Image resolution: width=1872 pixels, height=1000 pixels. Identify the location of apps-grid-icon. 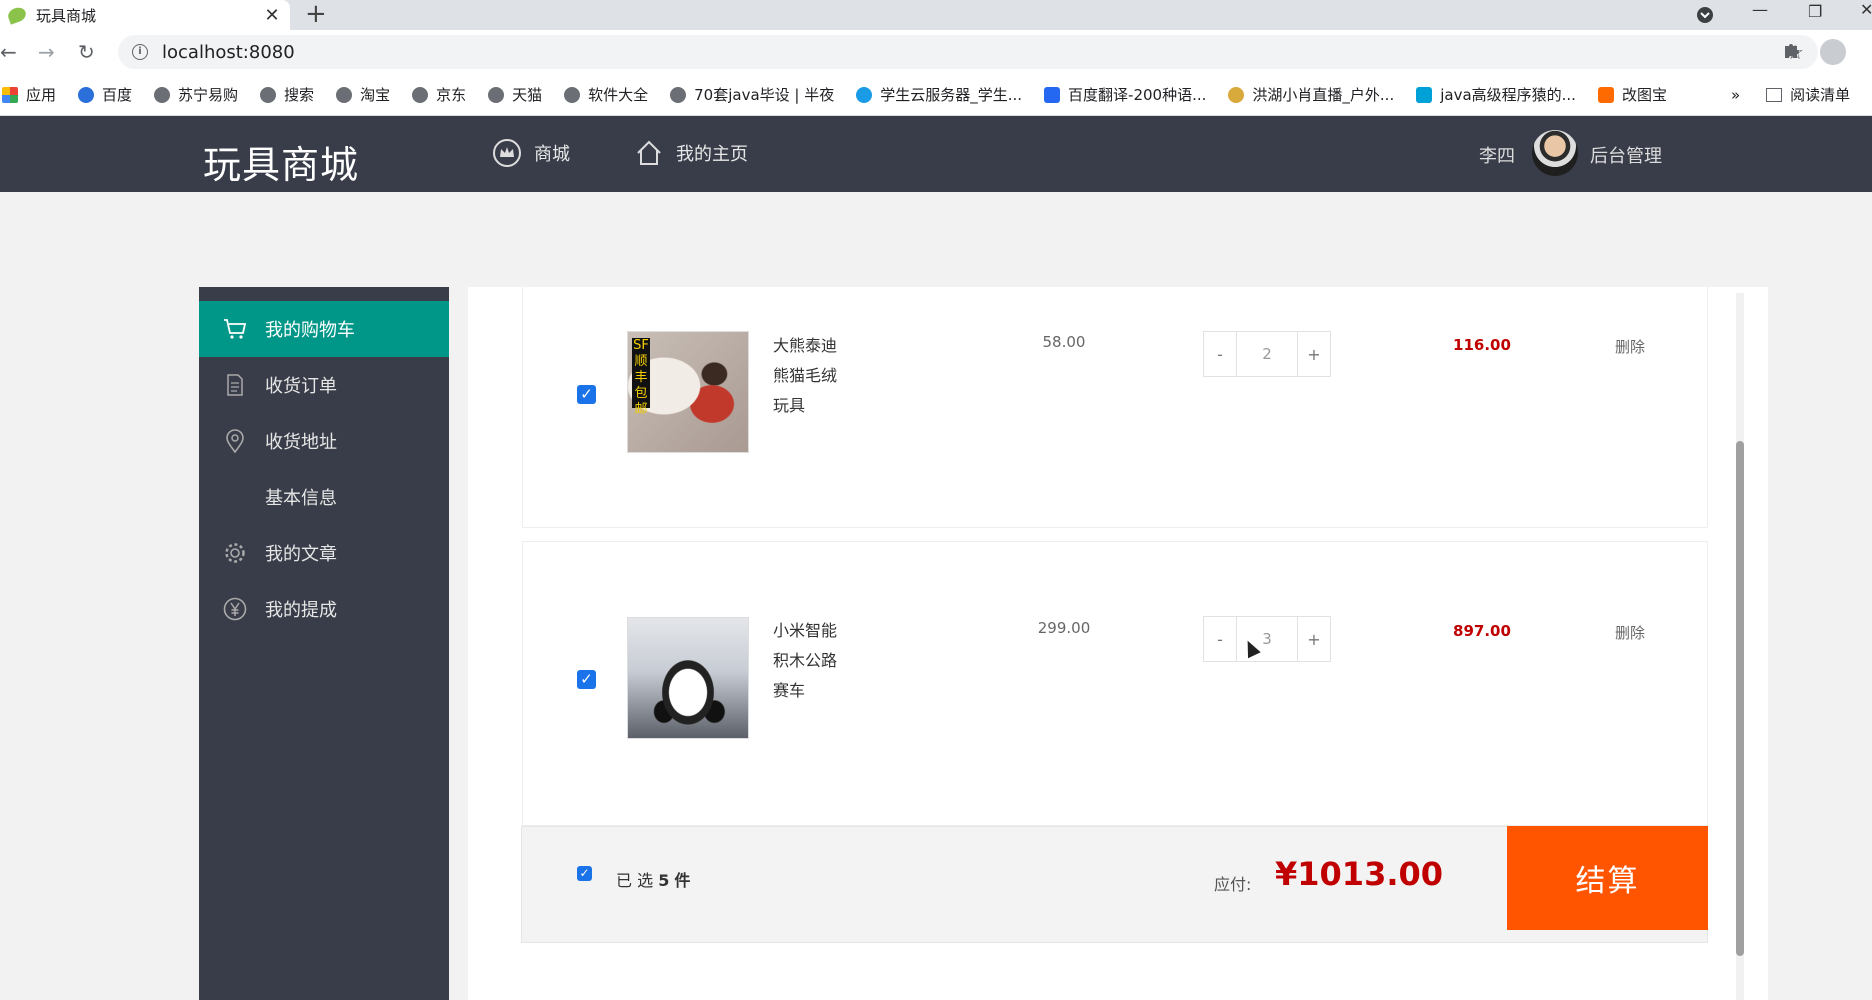
(10, 94).